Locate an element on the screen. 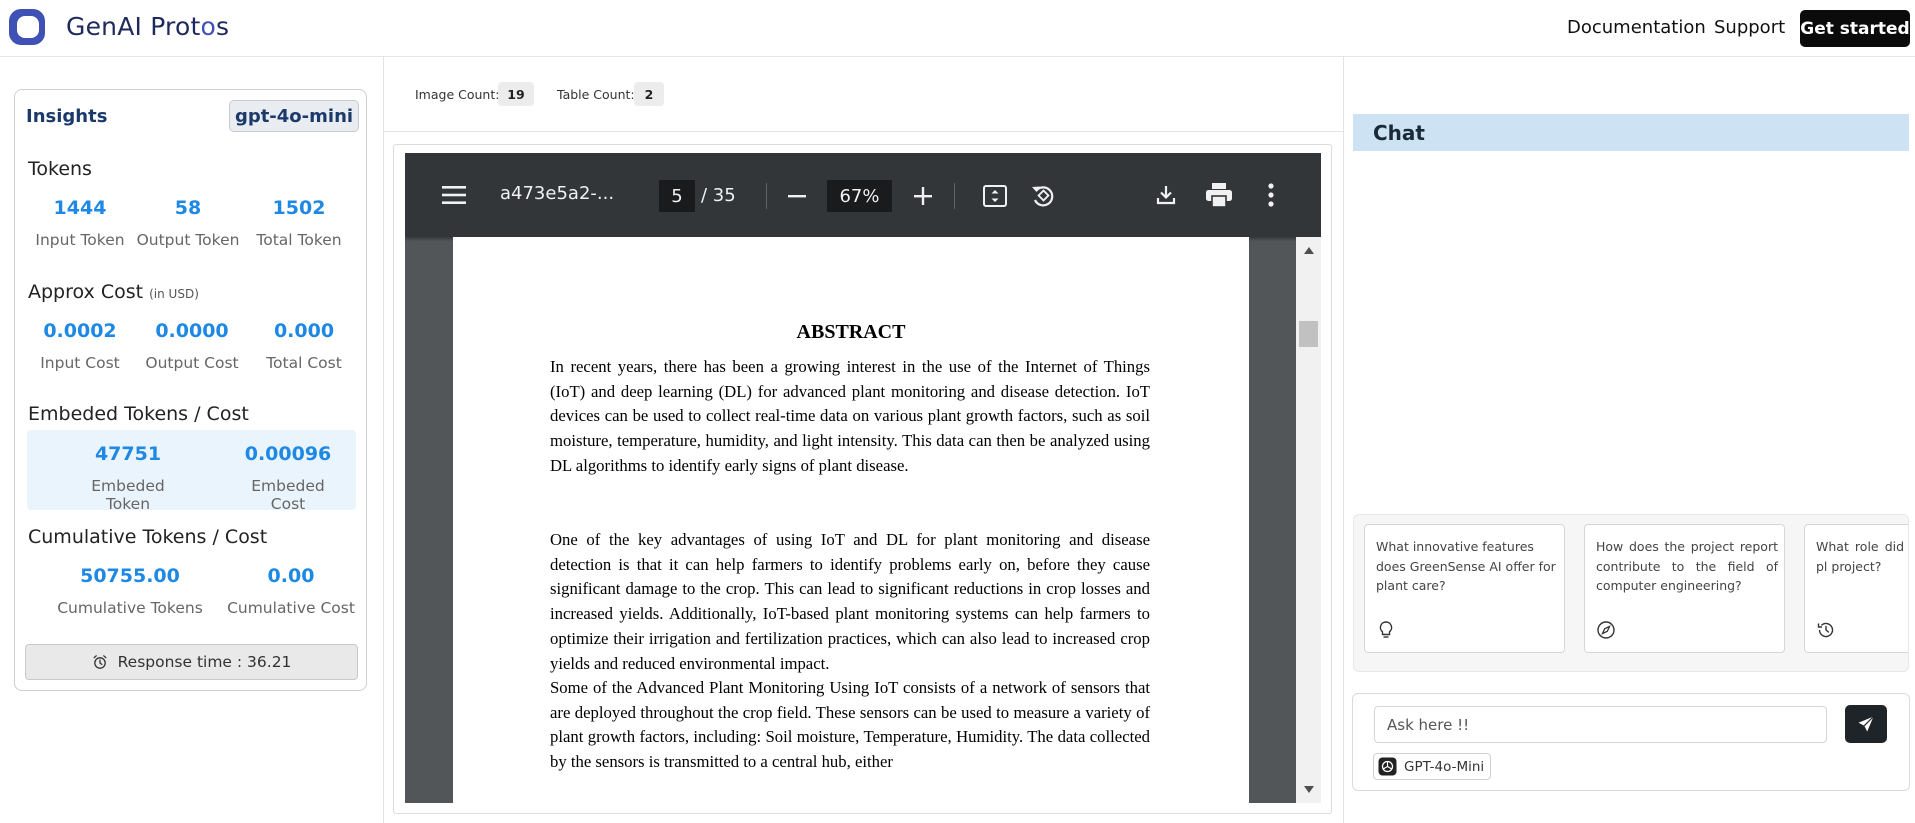  pdf-scrollbar is located at coordinates (1308, 520).